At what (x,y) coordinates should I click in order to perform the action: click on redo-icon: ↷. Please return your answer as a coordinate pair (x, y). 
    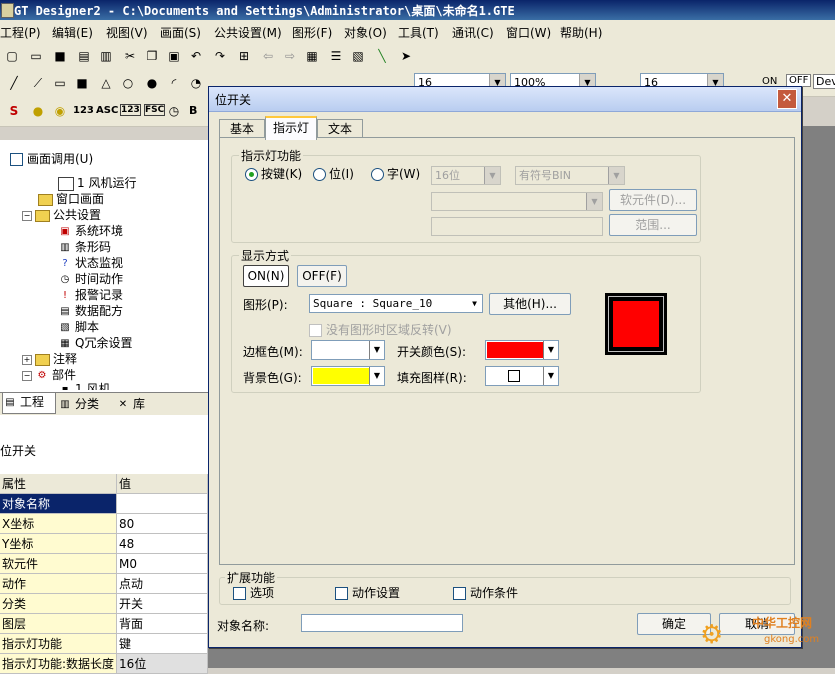
    Looking at the image, I should click on (220, 56).